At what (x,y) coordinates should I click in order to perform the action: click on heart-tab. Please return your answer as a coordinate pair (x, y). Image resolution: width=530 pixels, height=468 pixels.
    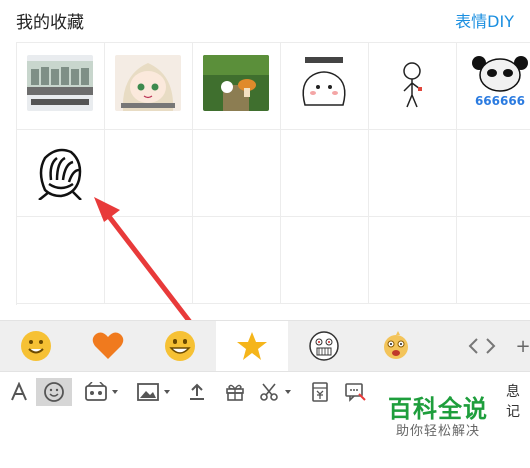
    Looking at the image, I should click on (108, 346).